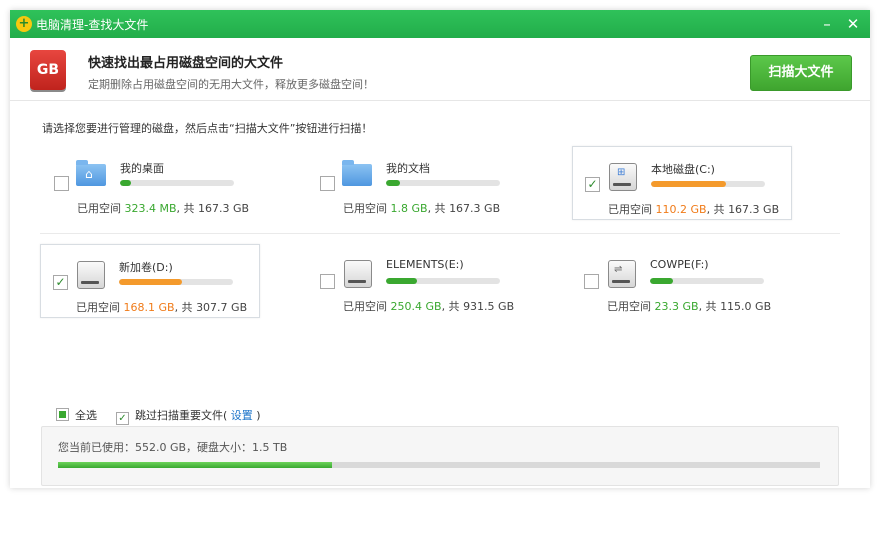  I want to click on select-all-checkbox, so click(62, 414).